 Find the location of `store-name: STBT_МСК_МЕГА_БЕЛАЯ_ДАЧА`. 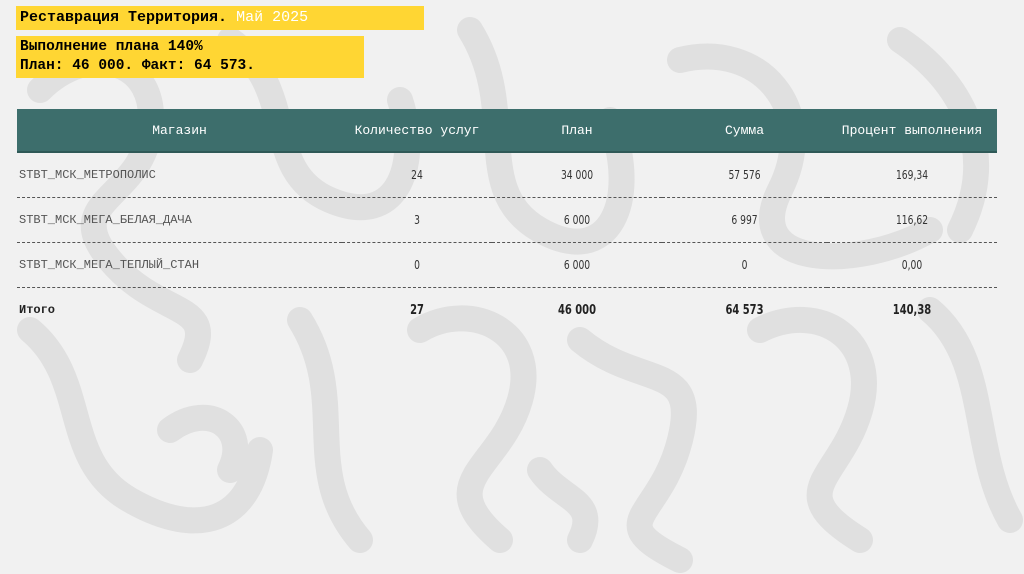

store-name: STBT_МСК_МЕГА_БЕЛАЯ_ДАЧА is located at coordinates (179, 220).